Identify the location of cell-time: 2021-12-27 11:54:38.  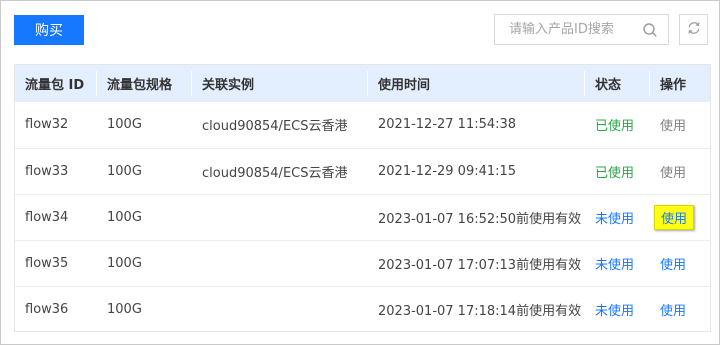
(447, 125).